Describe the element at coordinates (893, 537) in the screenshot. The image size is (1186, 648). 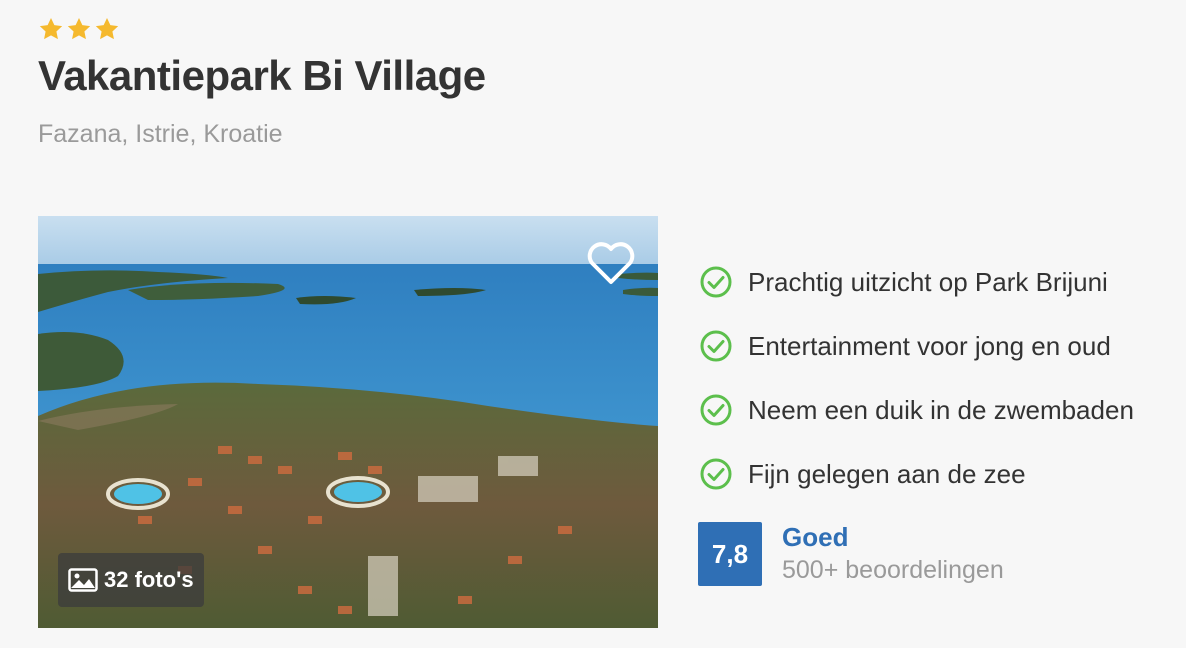
I see `rating-label-link: Goed` at that location.